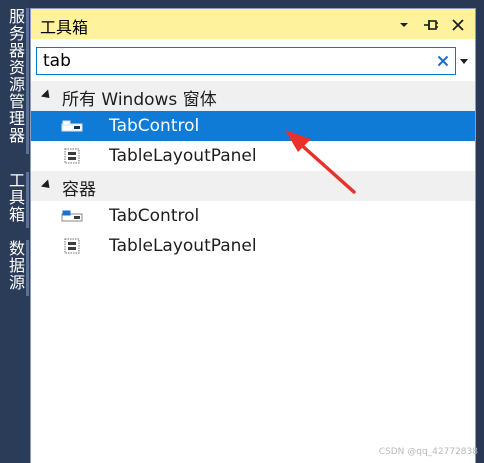  What do you see at coordinates (253, 186) in the screenshot?
I see `group-header-containers: 容器` at bounding box center [253, 186].